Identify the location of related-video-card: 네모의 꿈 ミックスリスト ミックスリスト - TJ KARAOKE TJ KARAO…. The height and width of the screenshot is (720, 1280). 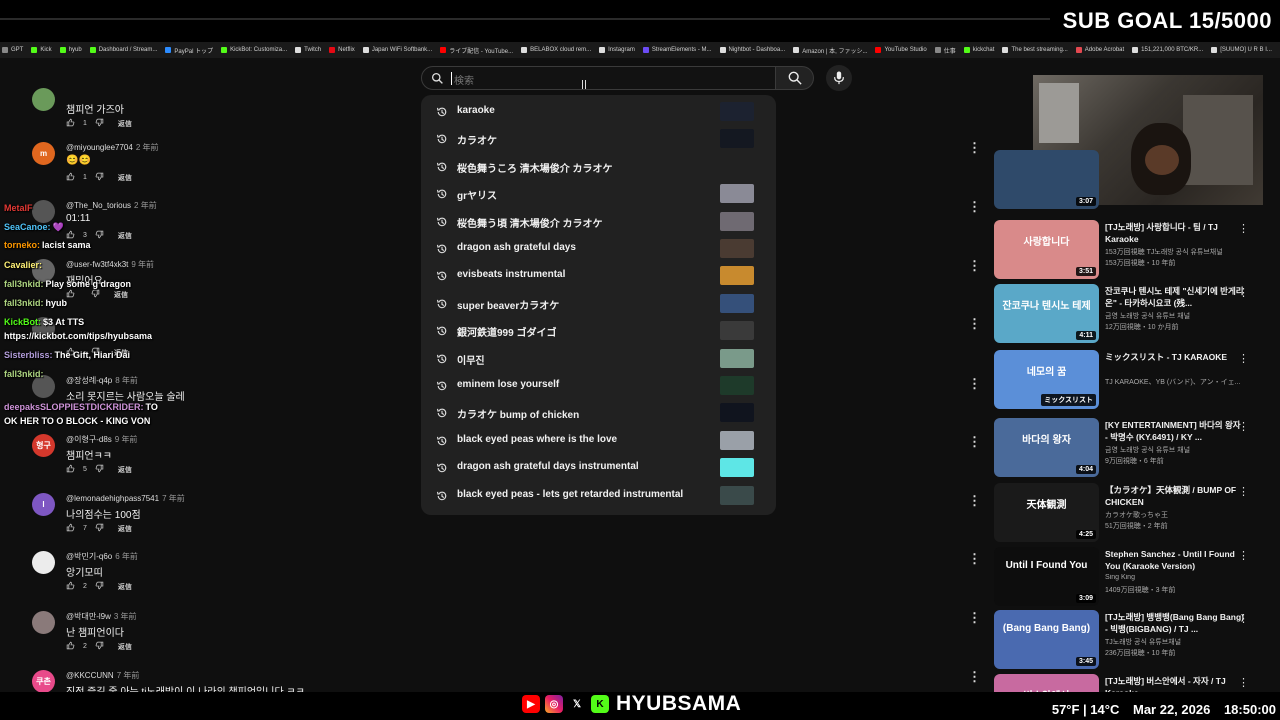
(1124, 380).